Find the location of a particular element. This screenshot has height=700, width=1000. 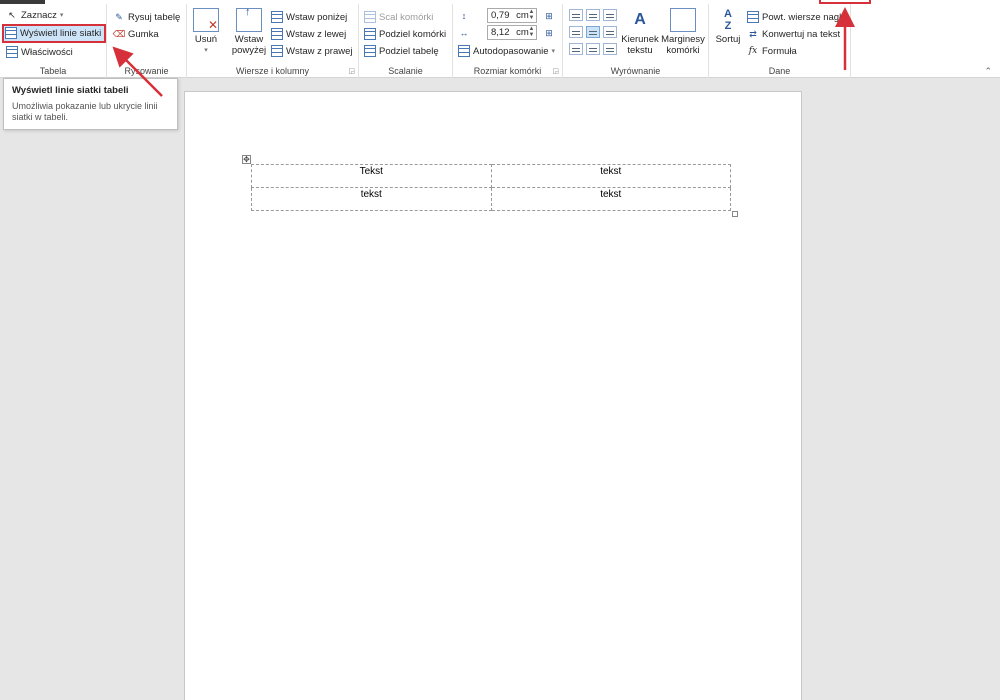

column-width-icon: ↔ is located at coordinates (464, 32).